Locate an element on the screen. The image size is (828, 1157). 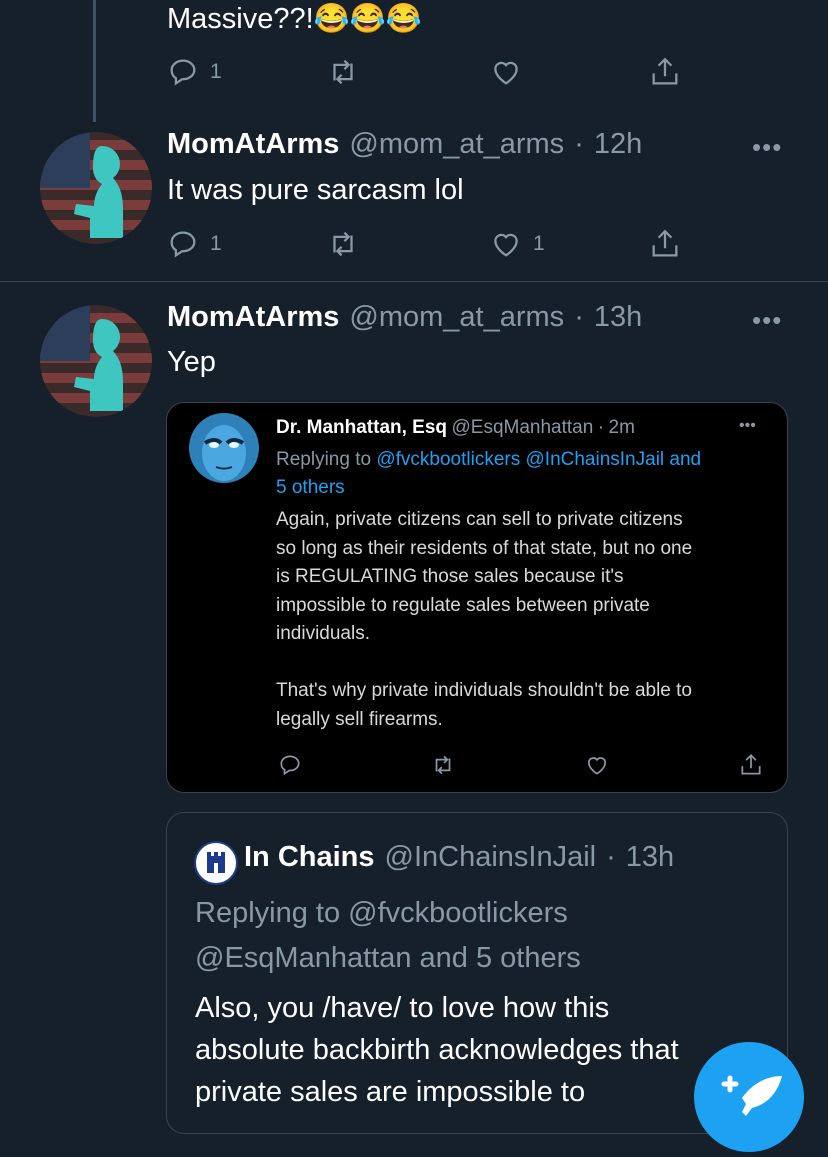
compose-tweet-icon is located at coordinates (751, 1095).